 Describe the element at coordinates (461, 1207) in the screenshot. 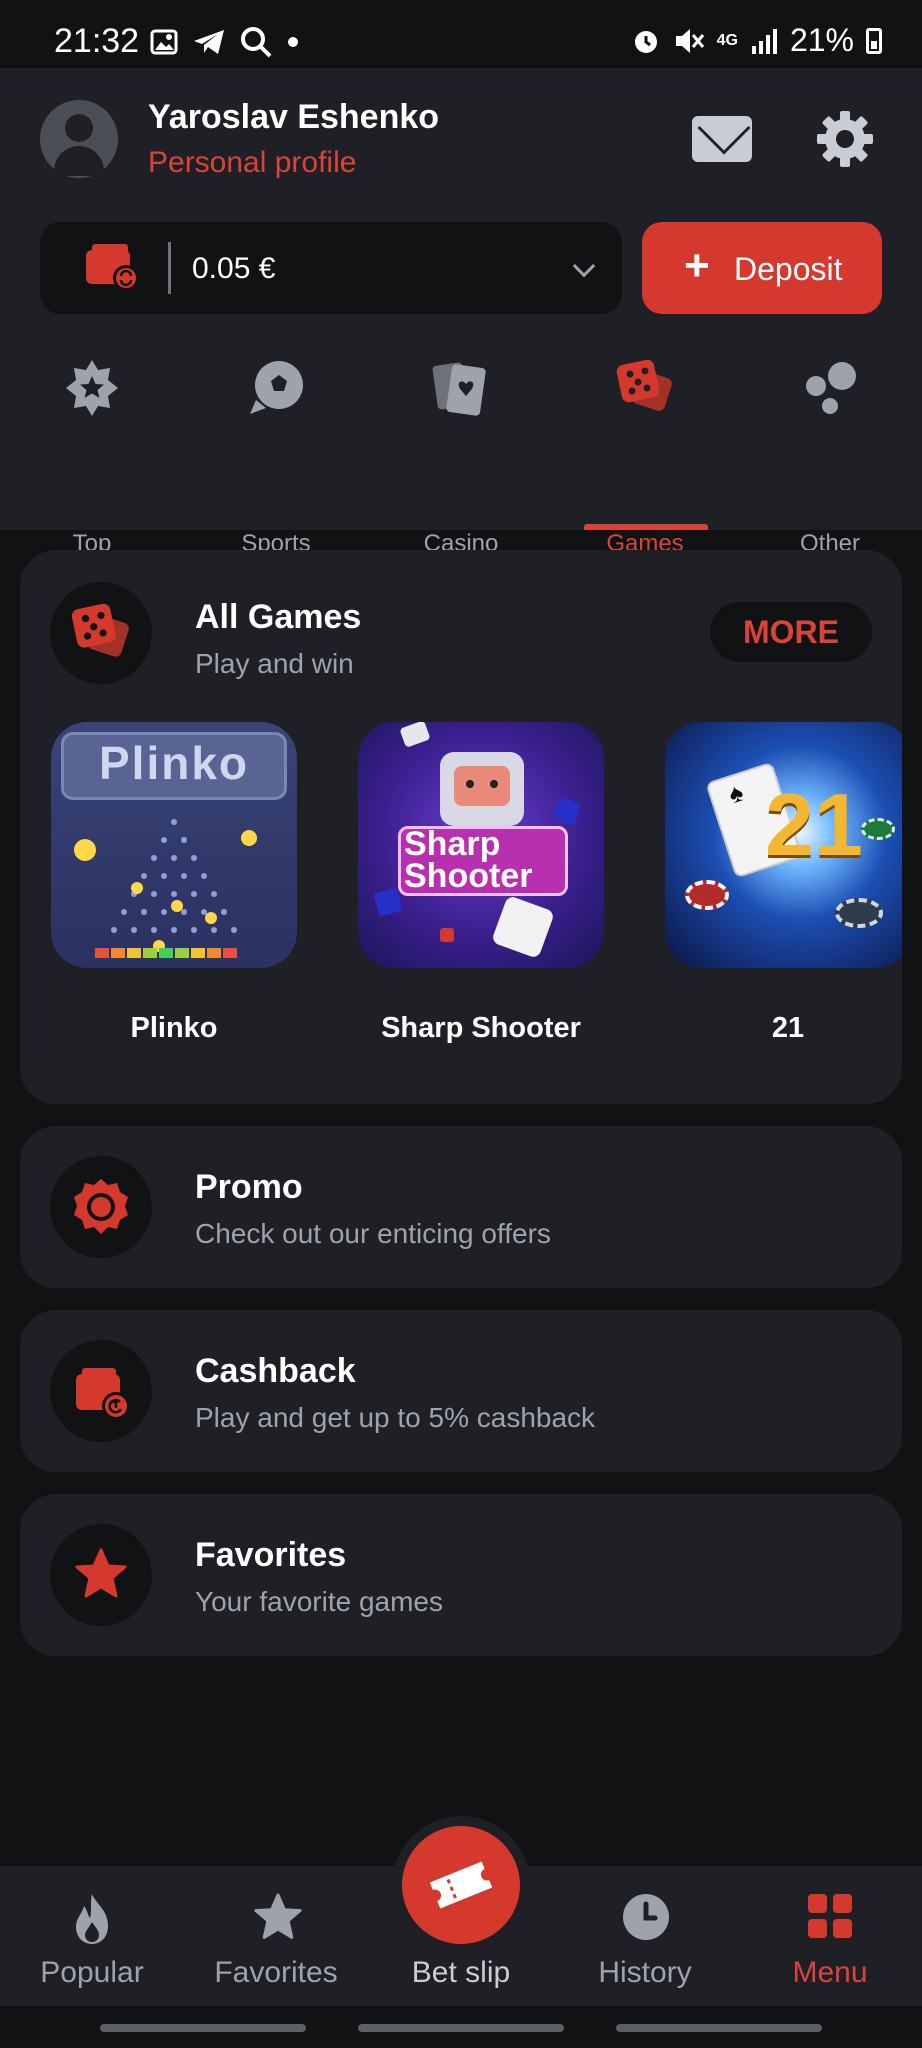

I see `promo-card: Promo Check out our enticing offers` at that location.